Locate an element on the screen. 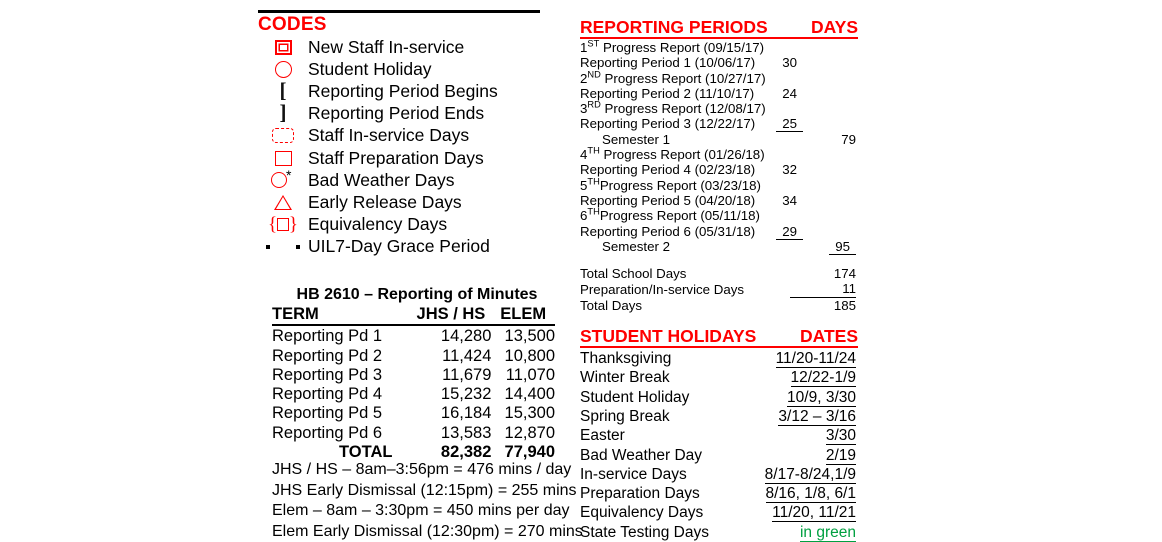 The width and height of the screenshot is (1162, 542). period-days: 24 is located at coordinates (790, 93).